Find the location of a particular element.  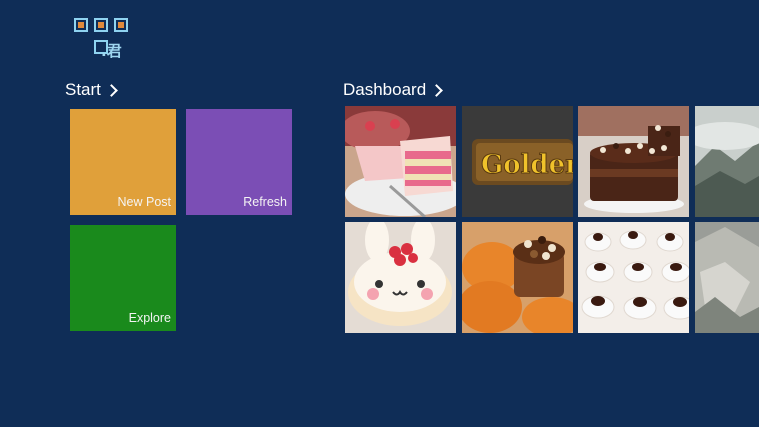

photo-tile-chocolate-cake is located at coordinates (633, 161).